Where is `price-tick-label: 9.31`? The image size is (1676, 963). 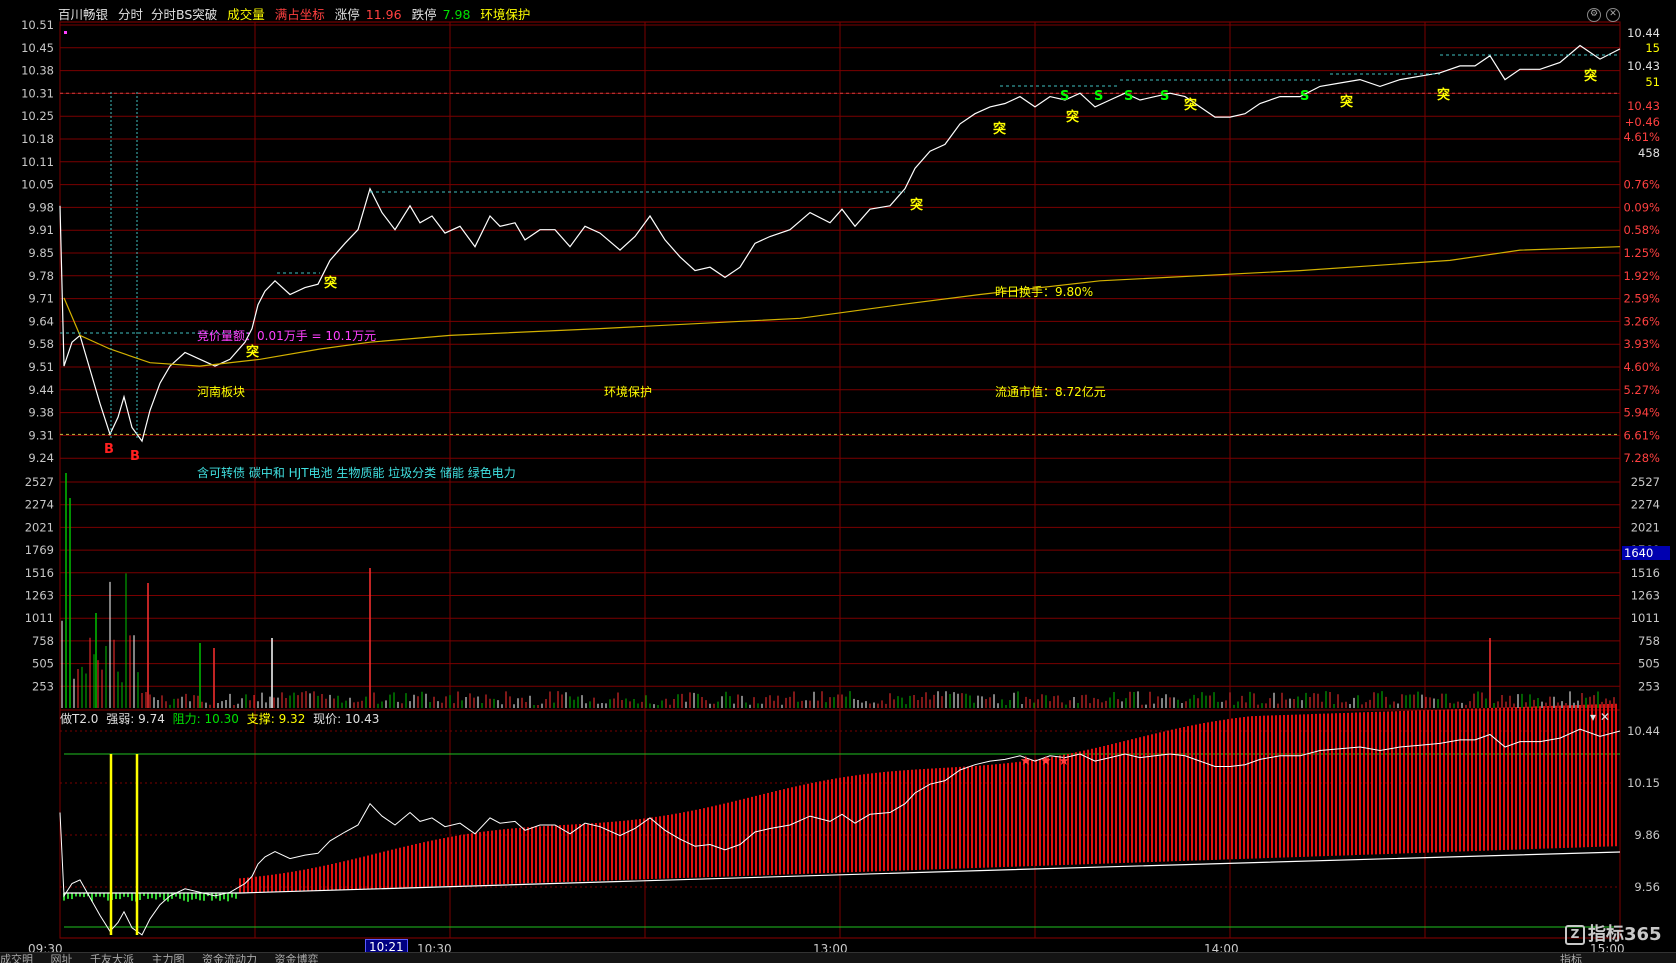 price-tick-label: 9.31 is located at coordinates (41, 435).